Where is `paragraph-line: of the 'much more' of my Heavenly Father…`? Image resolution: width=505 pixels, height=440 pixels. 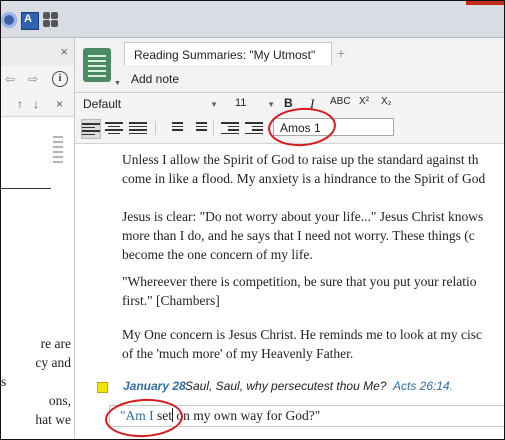 paragraph-line: of the 'much more' of my Heavenly Father… is located at coordinates (238, 353).